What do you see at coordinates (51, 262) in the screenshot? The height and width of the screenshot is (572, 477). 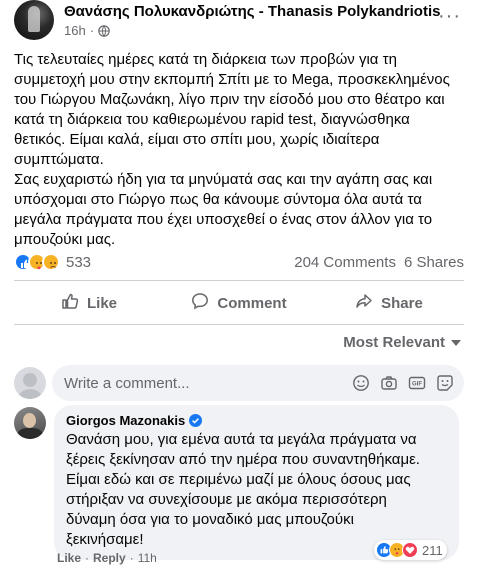 I see `sad-reaction-icon` at bounding box center [51, 262].